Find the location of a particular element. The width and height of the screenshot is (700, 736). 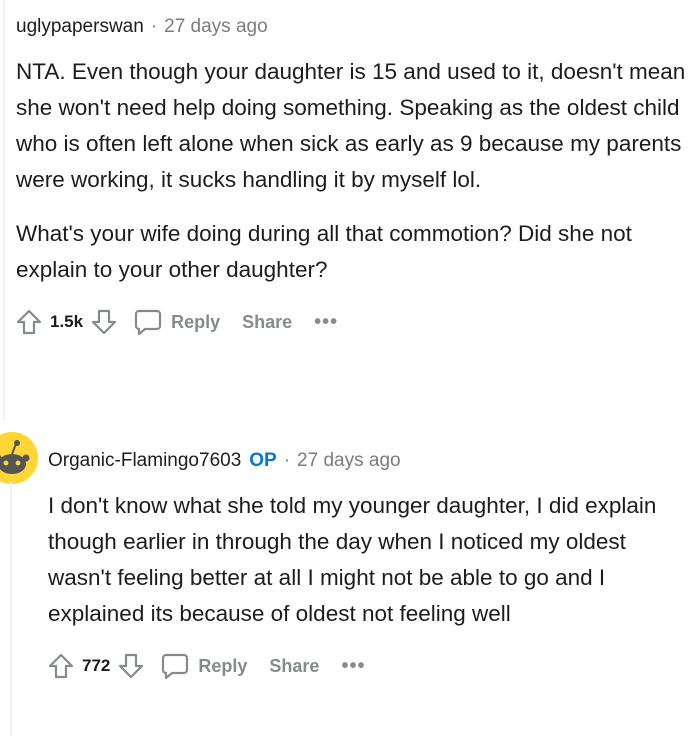

comment-meta: Organic-Flamingo7603 OP · 27 days ago is located at coordinates (368, 461).